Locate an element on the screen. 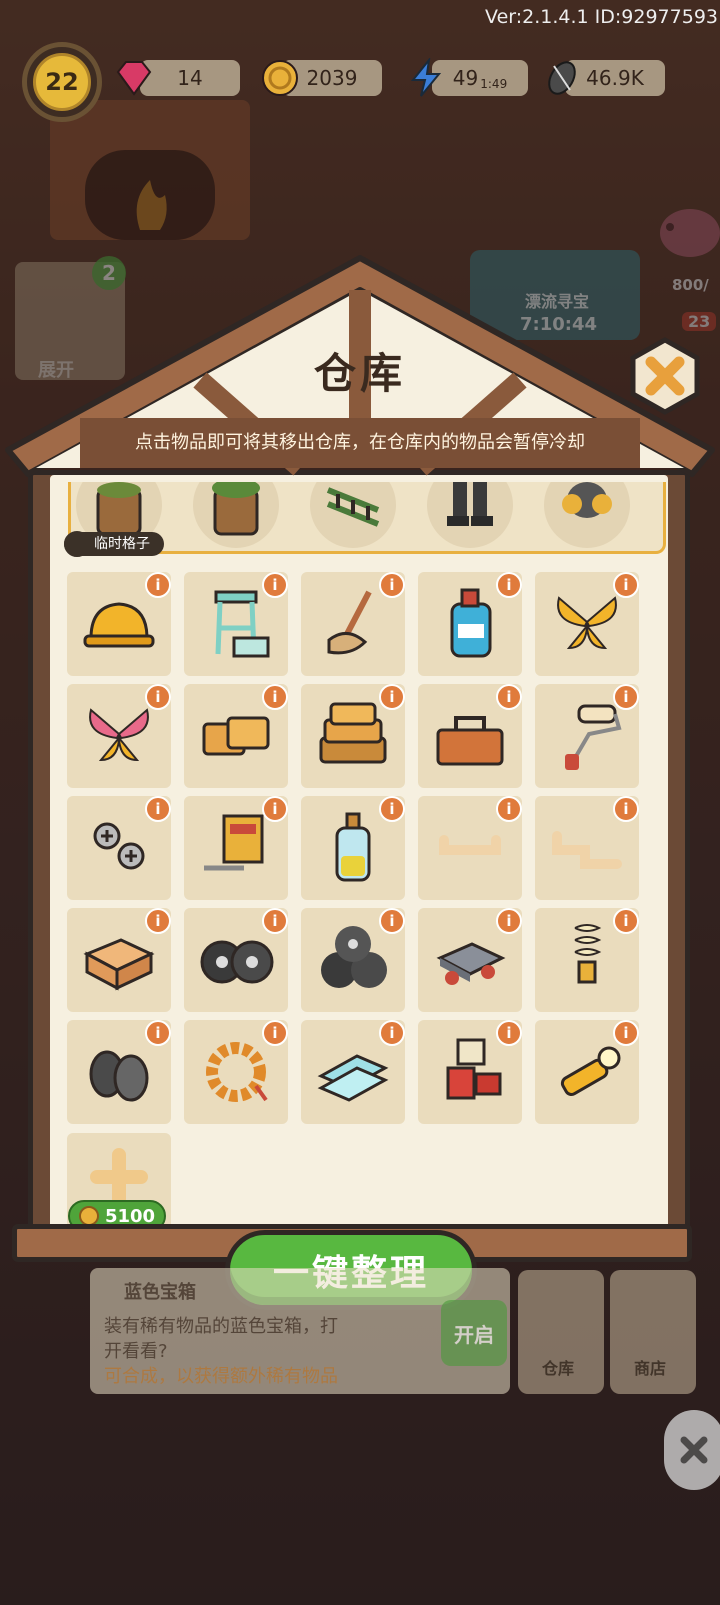 The width and height of the screenshot is (720, 1605). item-info-title: 蓝色宝箱 is located at coordinates (160, 1292).